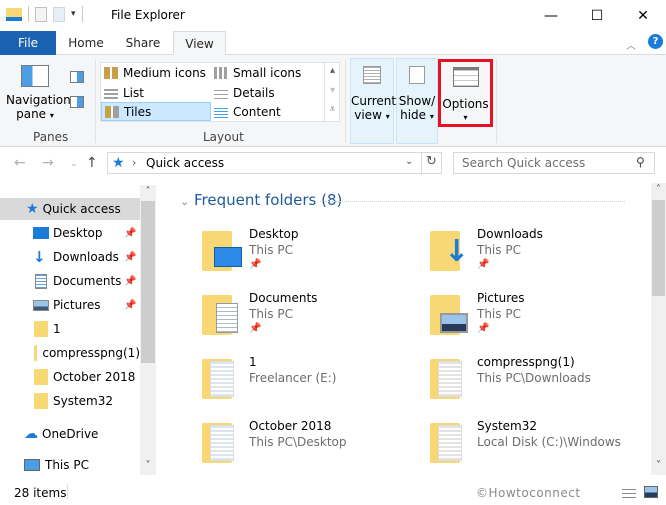 This screenshot has height=505, width=666. Describe the element at coordinates (545, 257) in the screenshot. I see `tile-downloads: ↓ Downloads This PC 📌` at that location.